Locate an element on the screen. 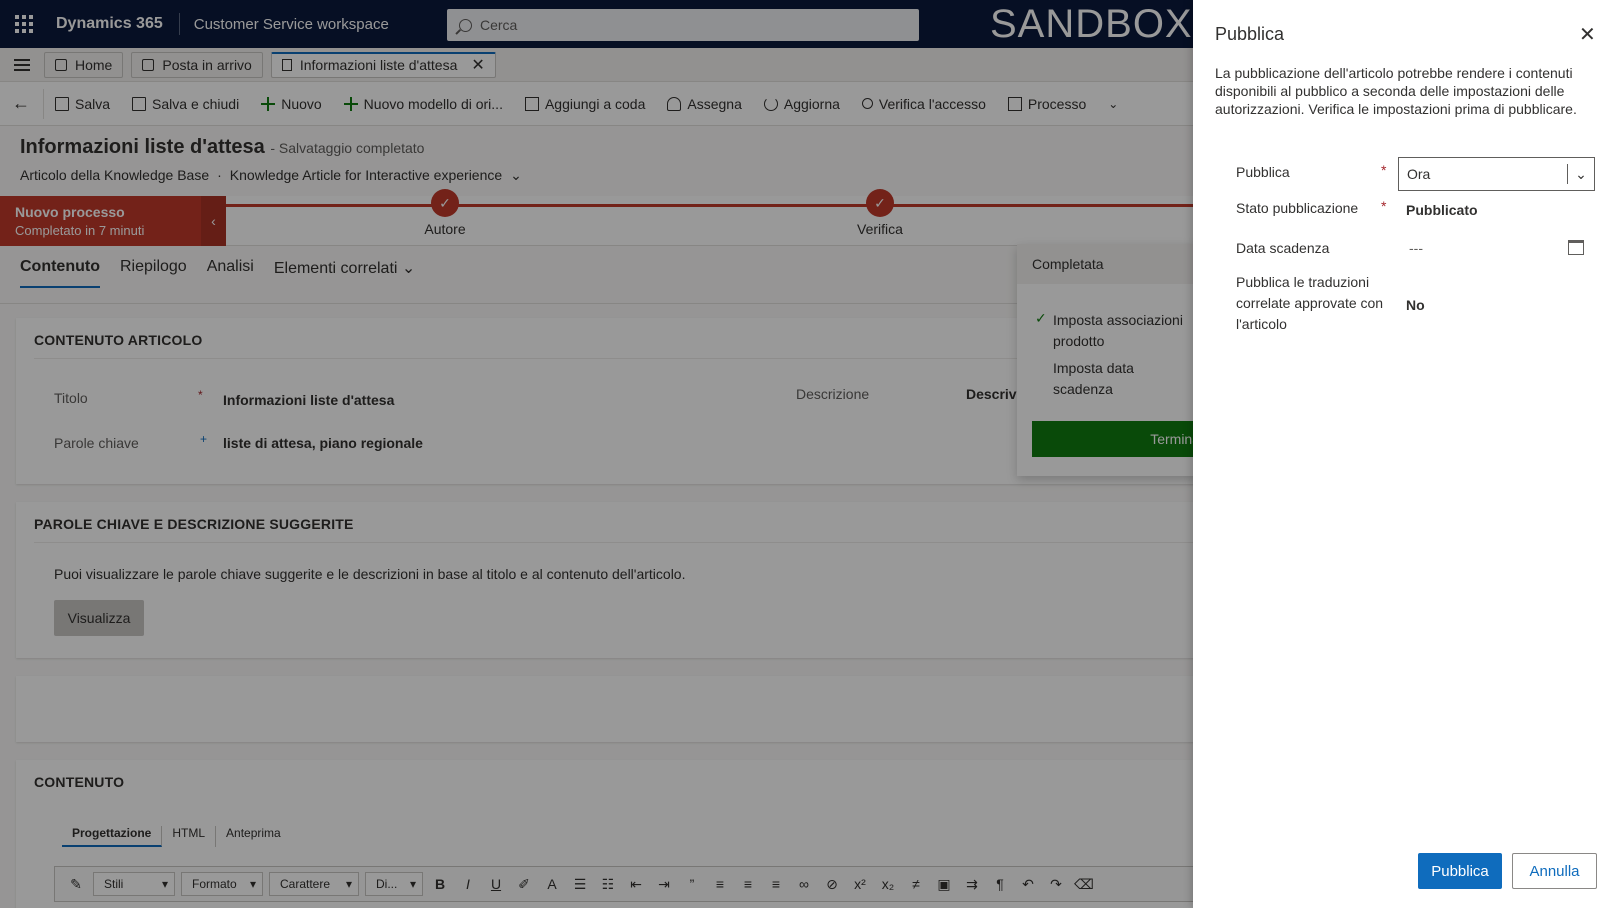 The height and width of the screenshot is (908, 1616). state-value: Pubblicato is located at coordinates (1442, 210).